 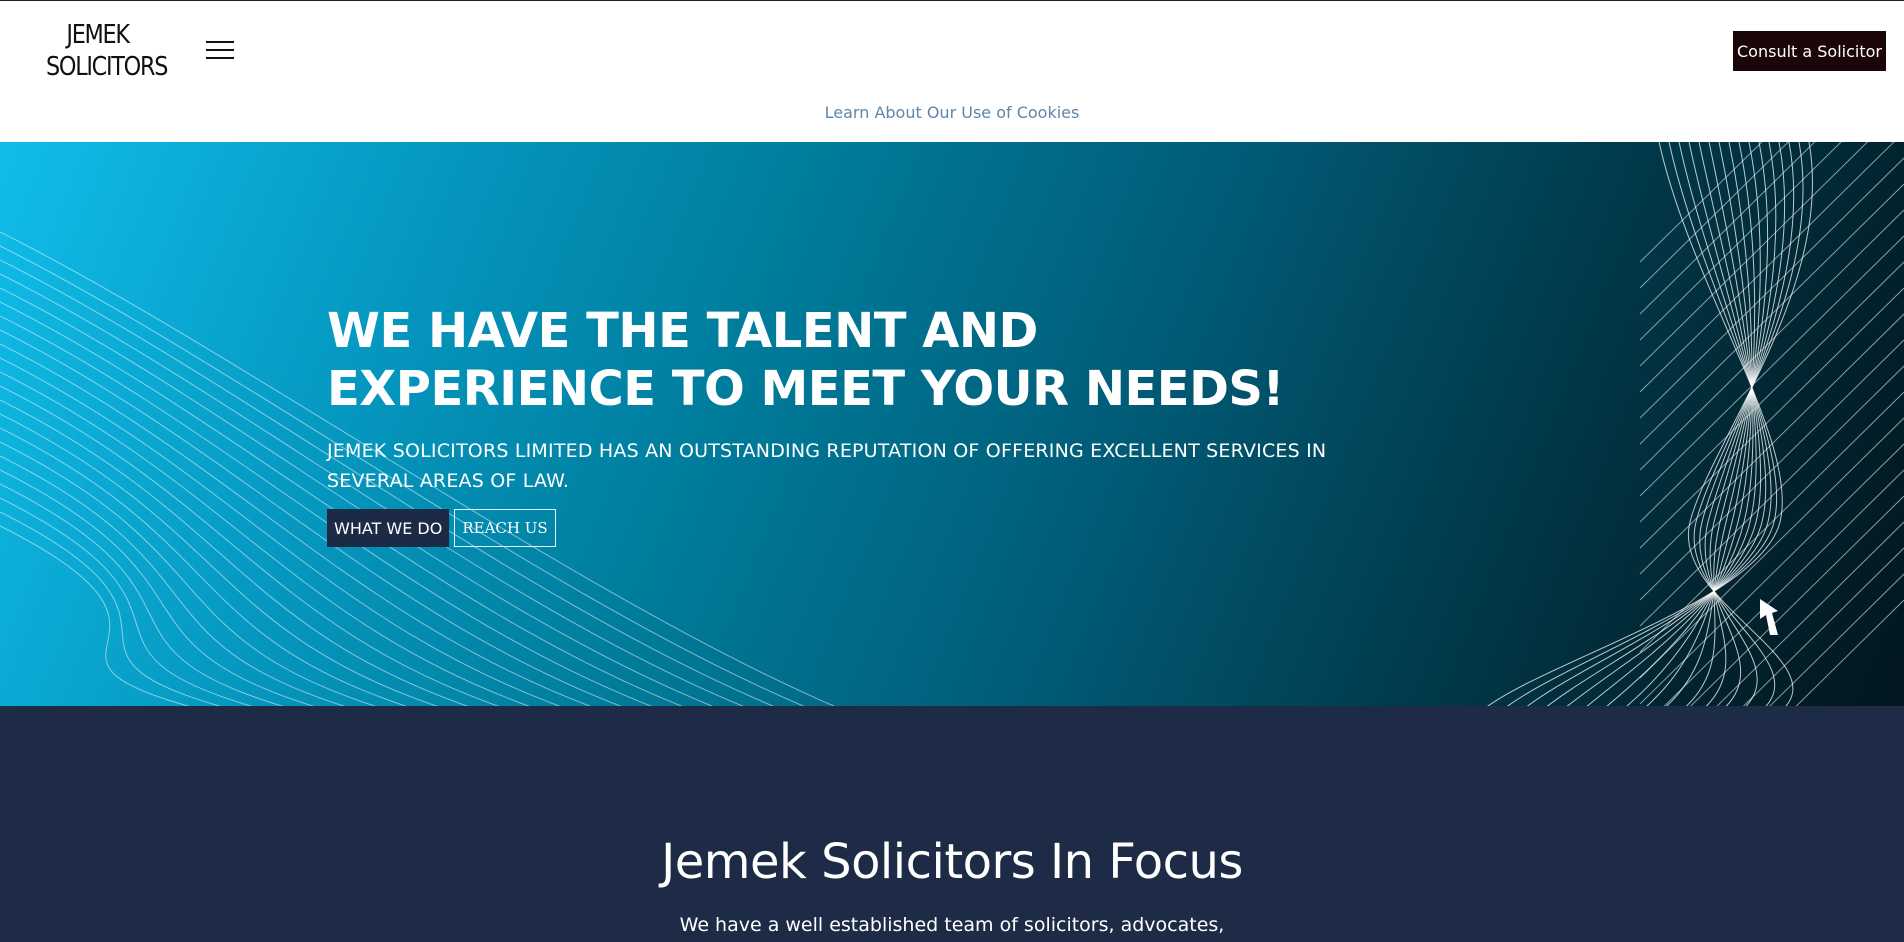 I want to click on mouse-cursor-icon, so click(x=1769, y=617).